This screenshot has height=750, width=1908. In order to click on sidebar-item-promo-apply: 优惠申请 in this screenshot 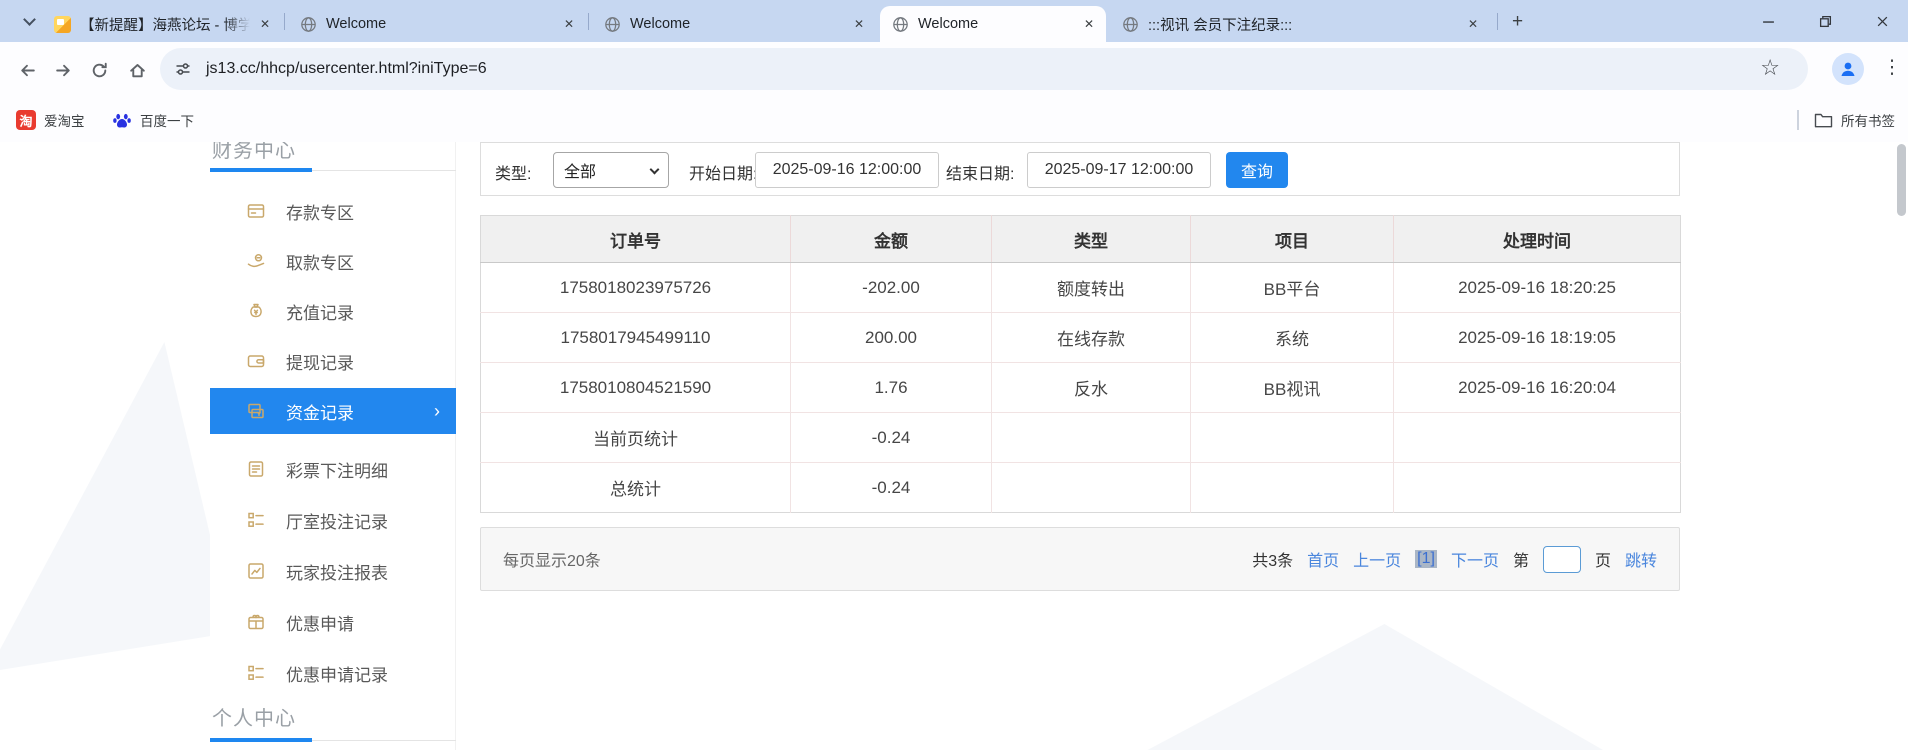, I will do `click(333, 622)`.